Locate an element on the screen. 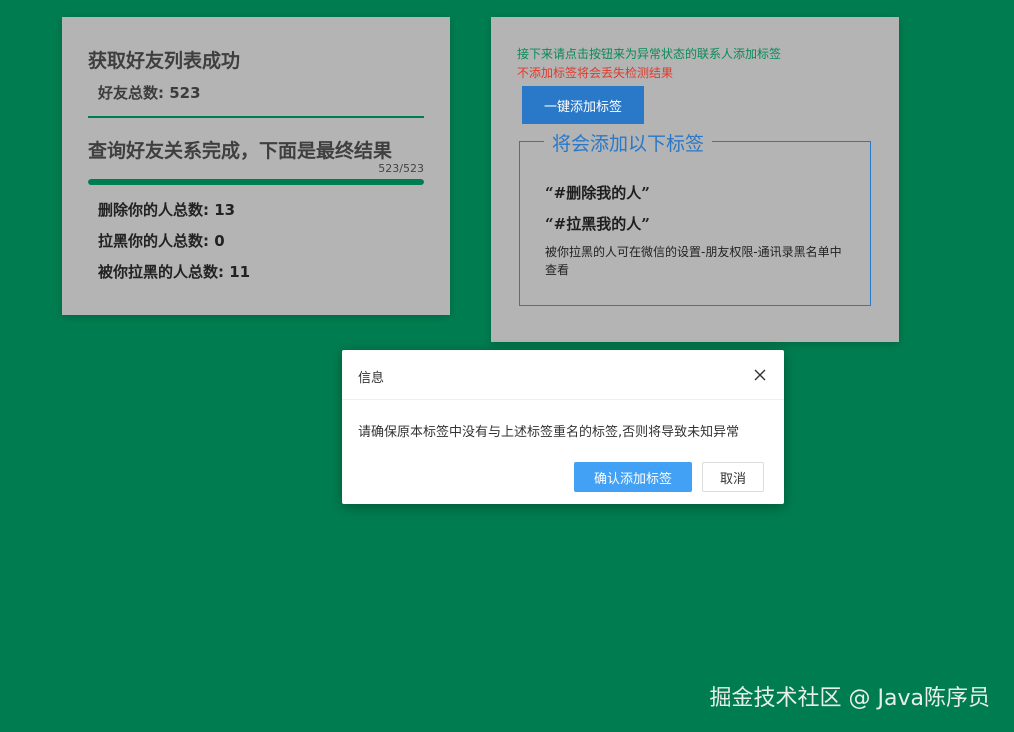 The image size is (1014, 732). progress-fill is located at coordinates (256, 182).